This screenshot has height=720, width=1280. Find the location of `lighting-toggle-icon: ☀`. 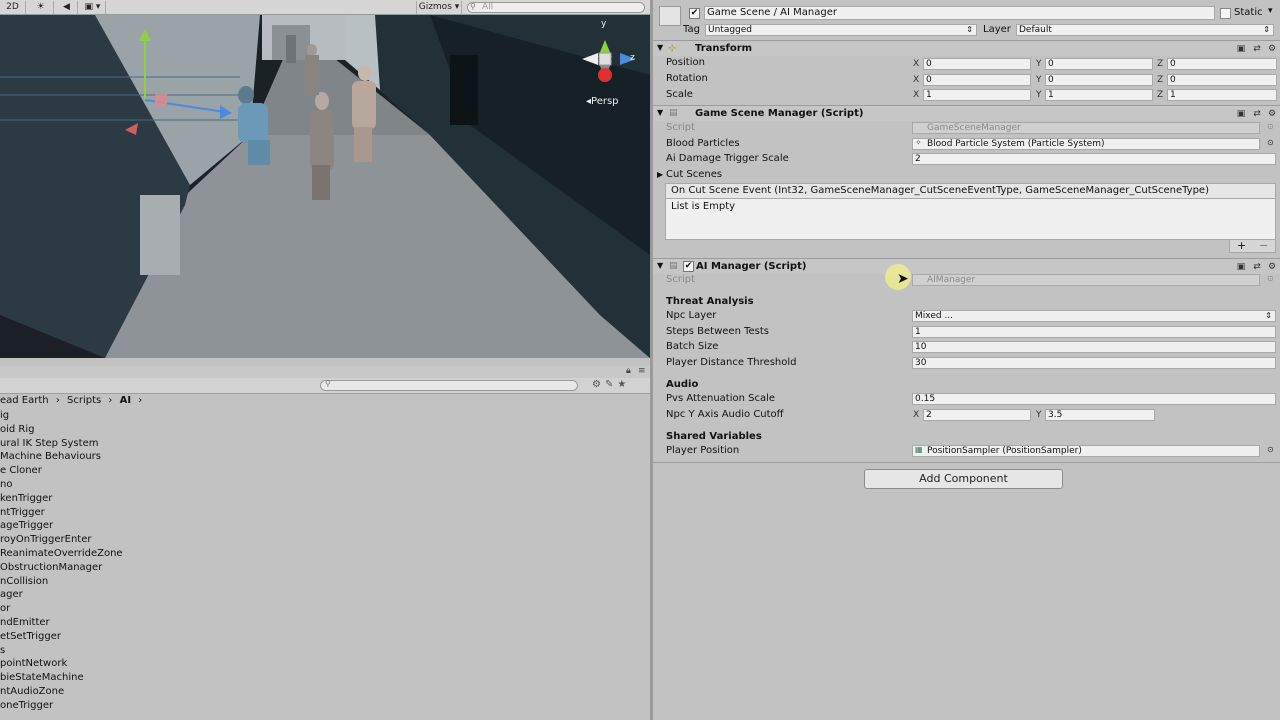

lighting-toggle-icon: ☀ is located at coordinates (41, 7).